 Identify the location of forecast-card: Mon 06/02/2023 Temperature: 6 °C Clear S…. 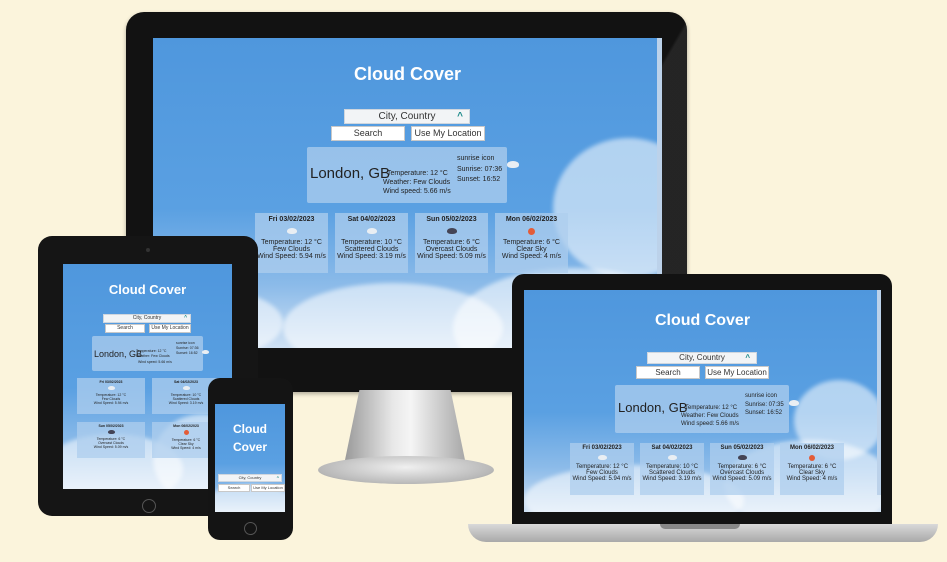
(531, 243).